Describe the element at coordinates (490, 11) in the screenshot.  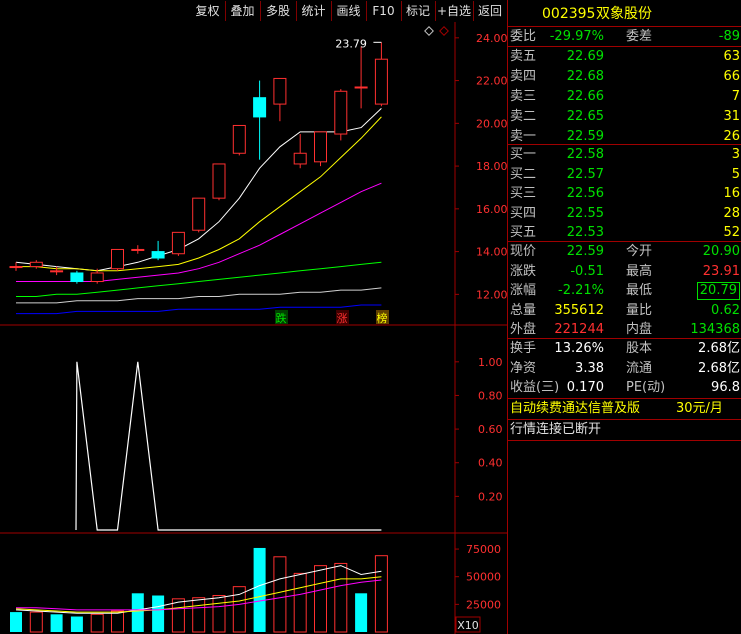
I see `toolbar-button-8: 返回` at that location.